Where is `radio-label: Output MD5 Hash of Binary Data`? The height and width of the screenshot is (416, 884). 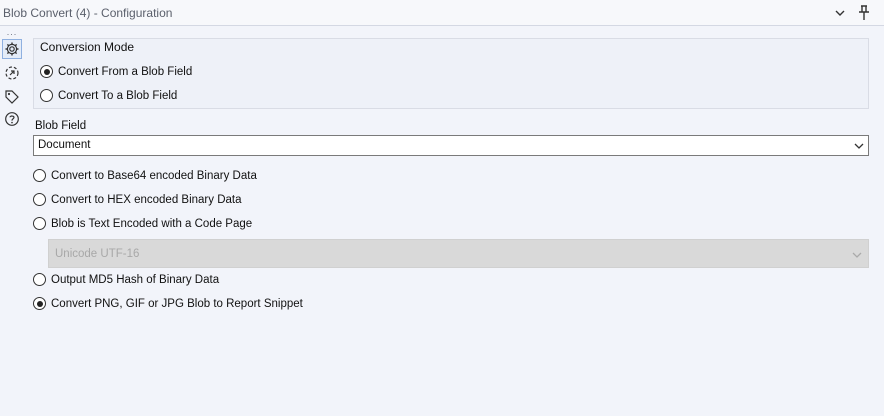 radio-label: Output MD5 Hash of Binary Data is located at coordinates (135, 279).